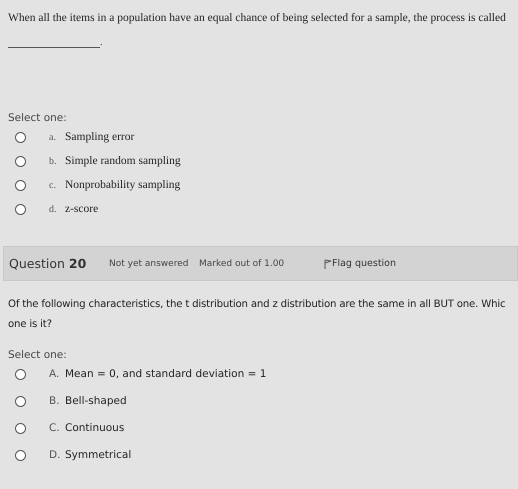  What do you see at coordinates (98, 455) in the screenshot?
I see `option-label: Symmetrical` at bounding box center [98, 455].